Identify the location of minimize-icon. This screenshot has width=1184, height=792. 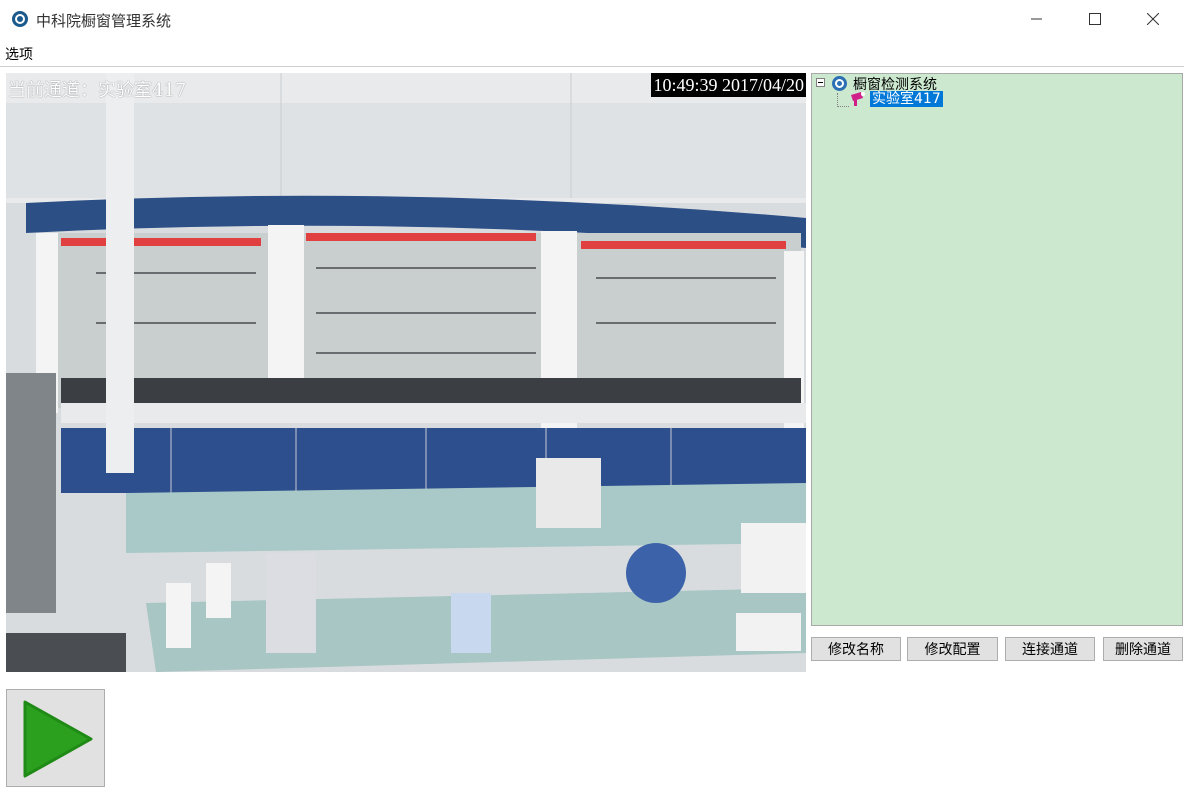
(1037, 19).